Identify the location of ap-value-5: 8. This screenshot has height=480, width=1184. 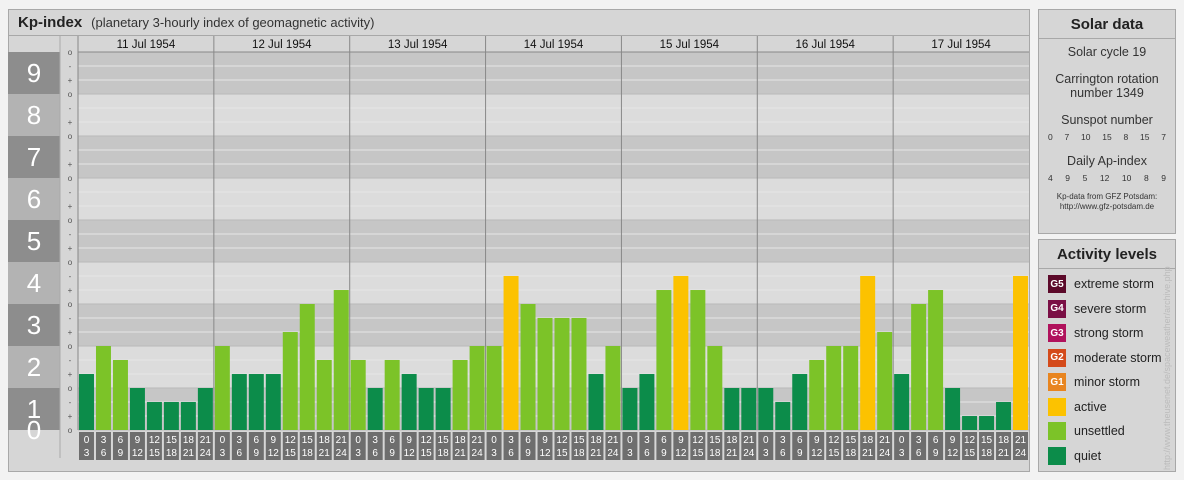
(1146, 178).